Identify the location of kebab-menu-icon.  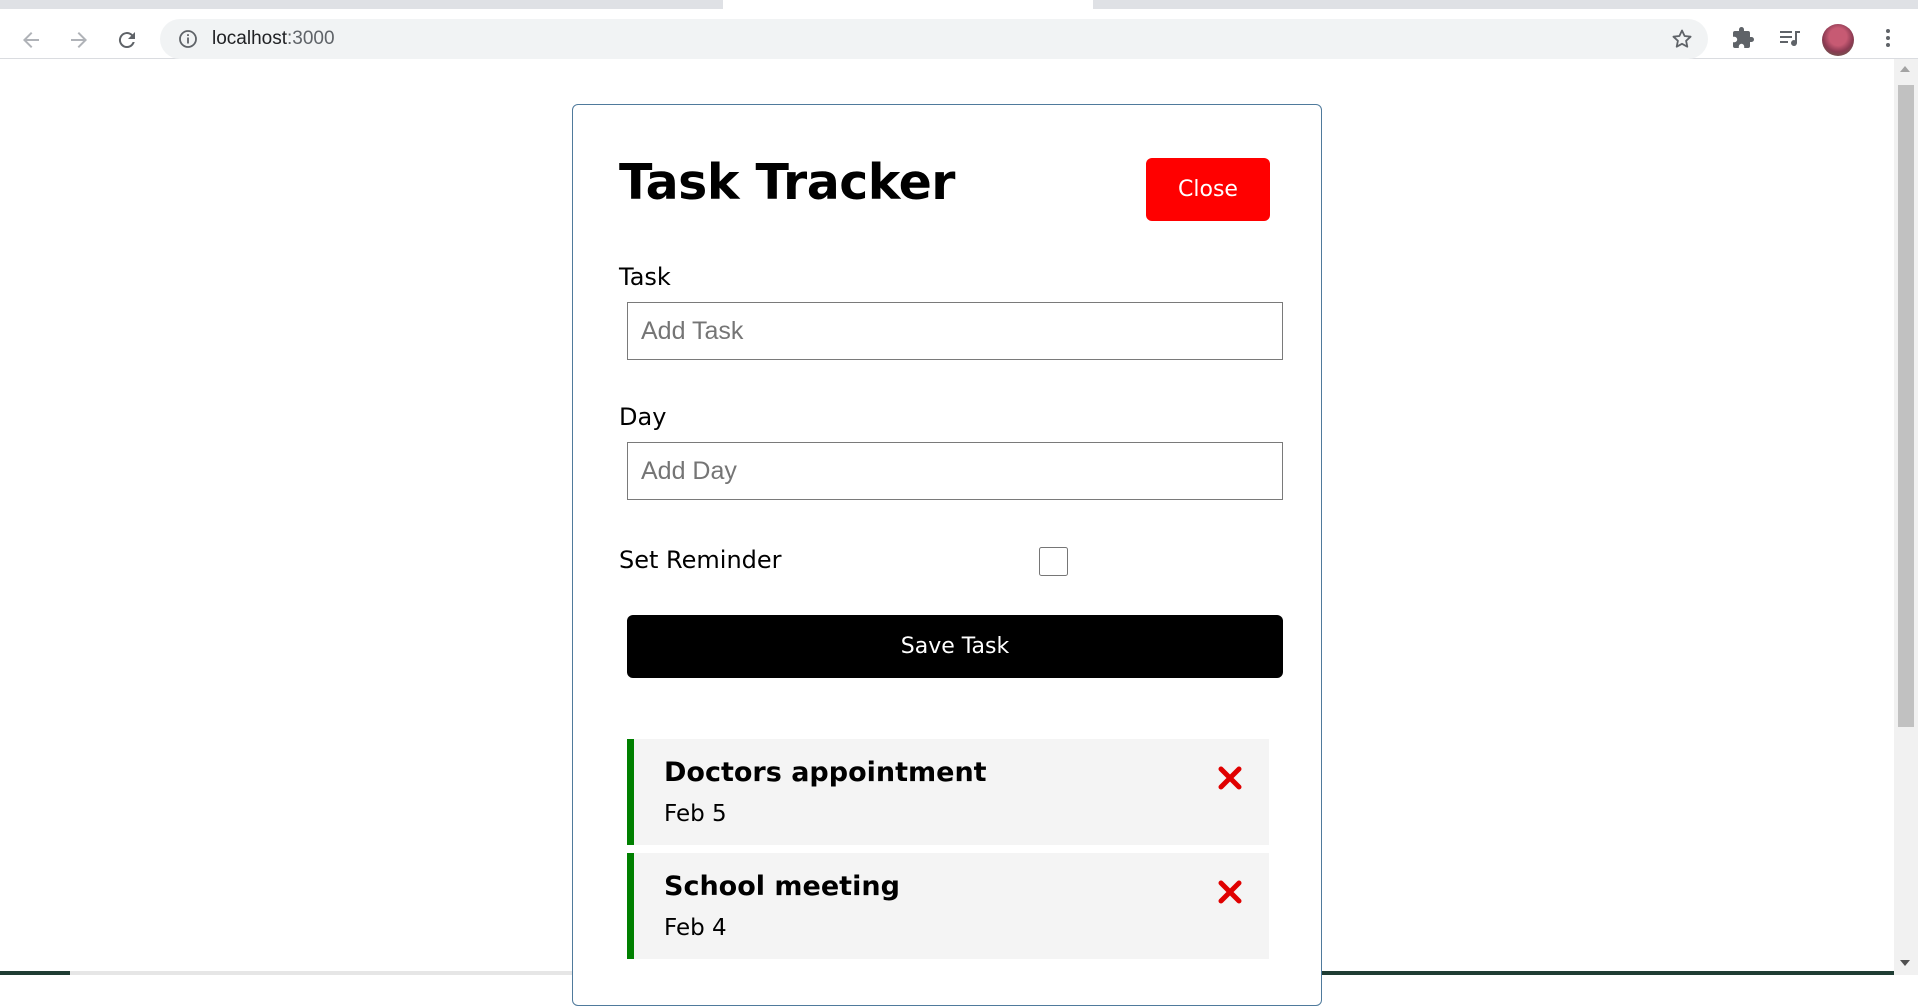
(1888, 38).